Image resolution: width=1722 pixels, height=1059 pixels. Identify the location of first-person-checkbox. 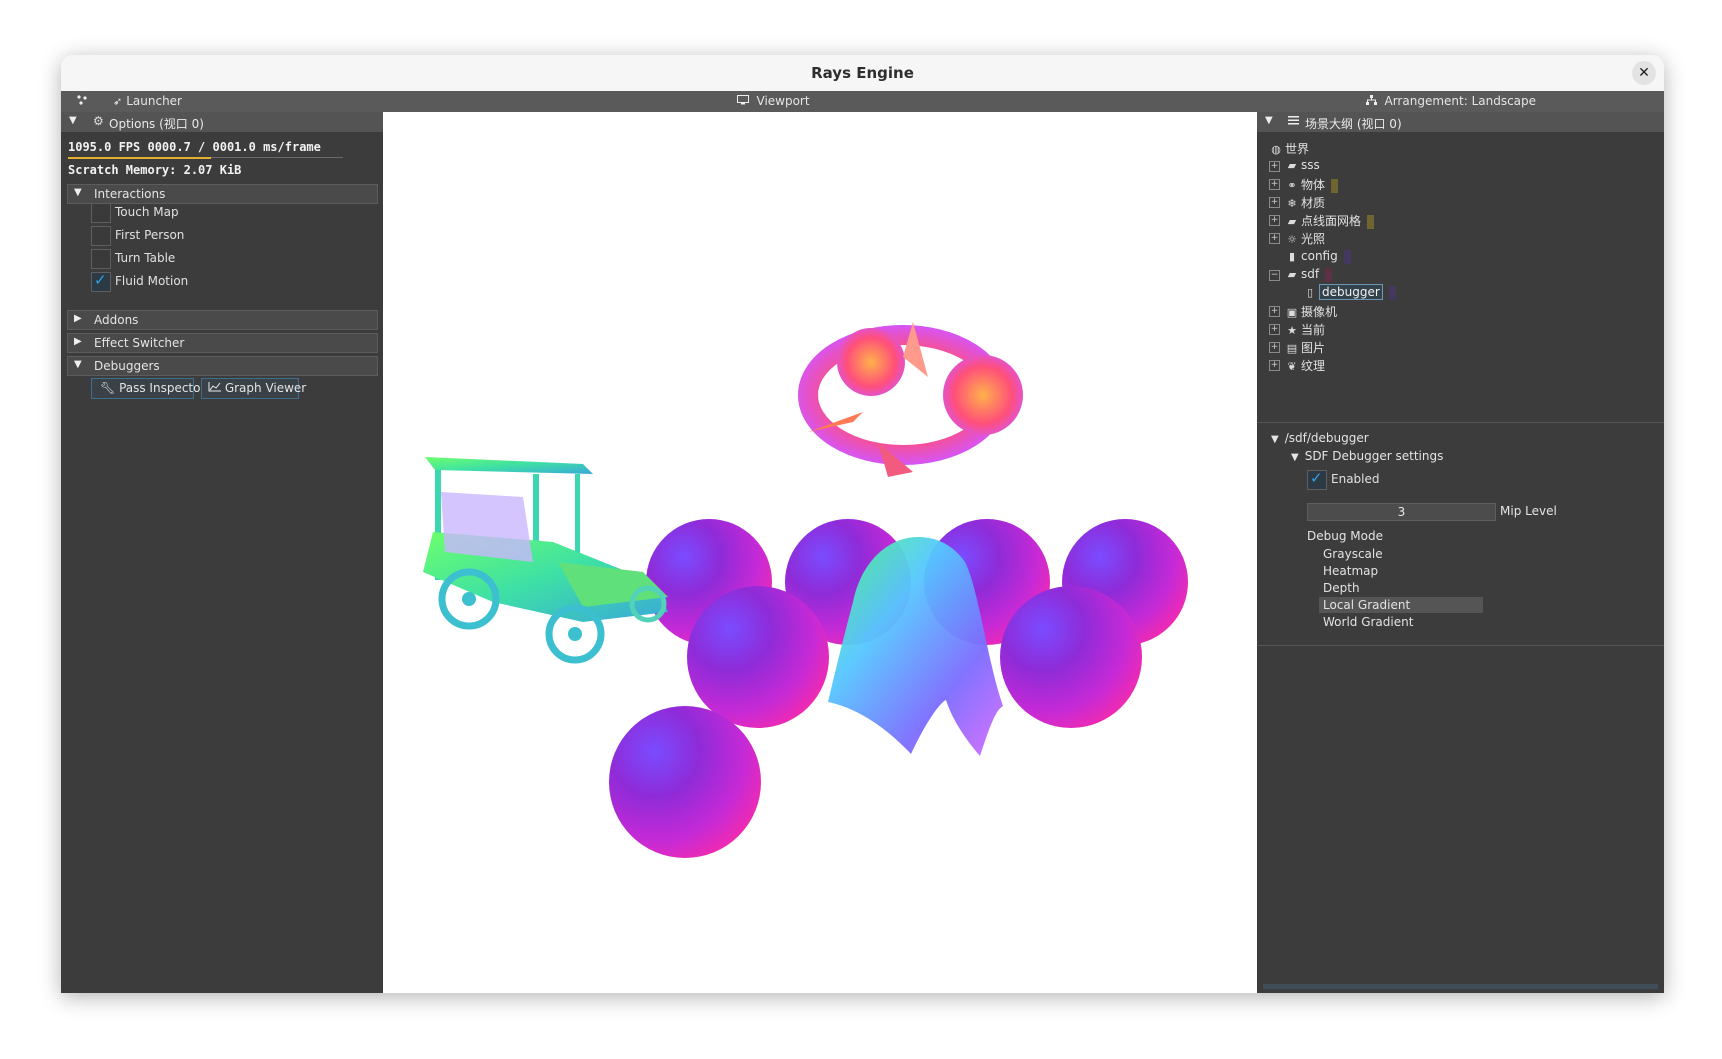
(101, 236).